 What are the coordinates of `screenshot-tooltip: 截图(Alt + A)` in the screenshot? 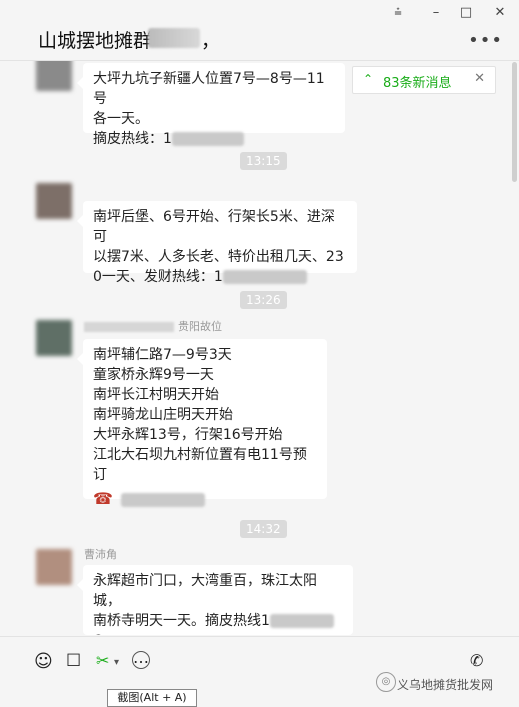 It's located at (152, 698).